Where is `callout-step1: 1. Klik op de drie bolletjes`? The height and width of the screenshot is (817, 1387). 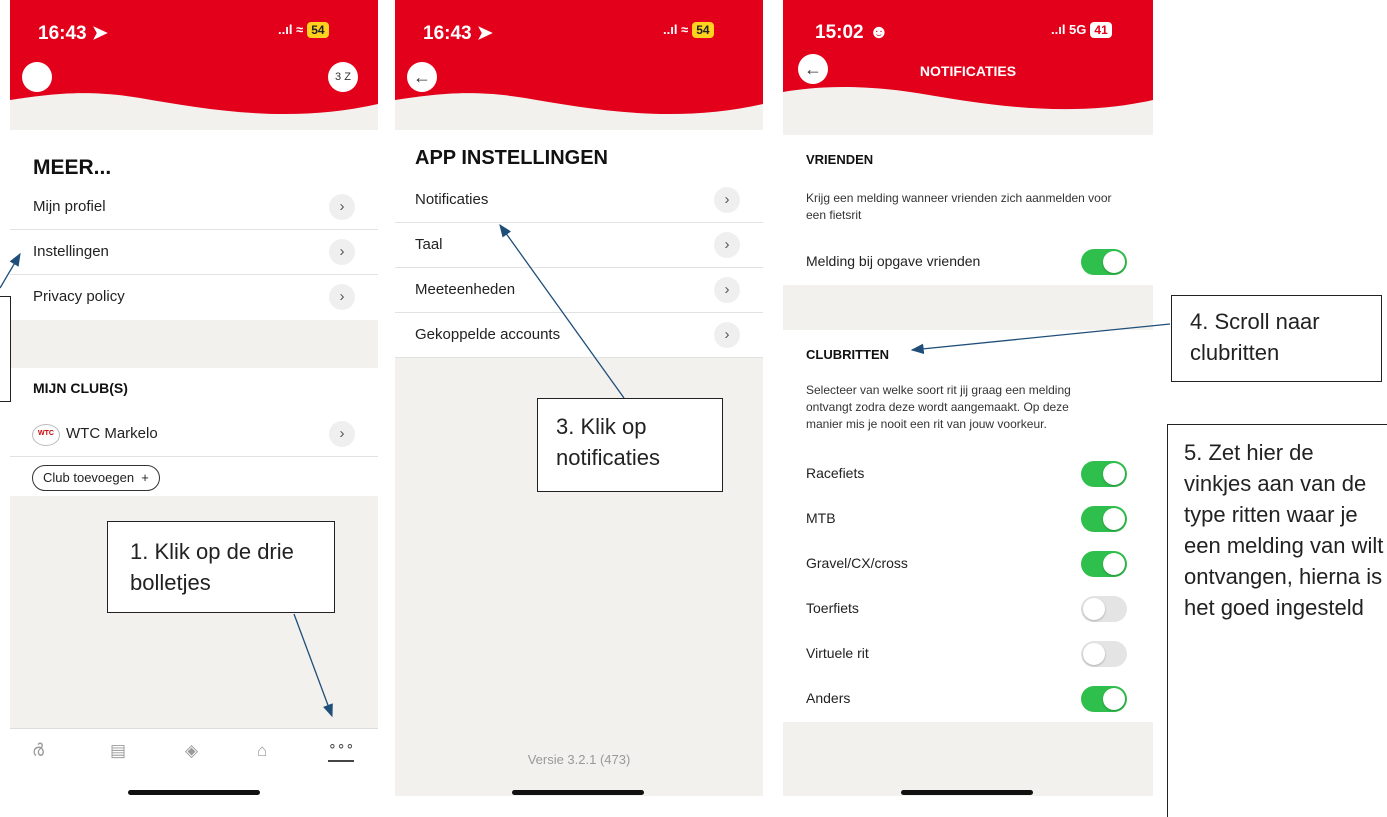
callout-step1: 1. Klik op de drie bolletjes is located at coordinates (221, 567).